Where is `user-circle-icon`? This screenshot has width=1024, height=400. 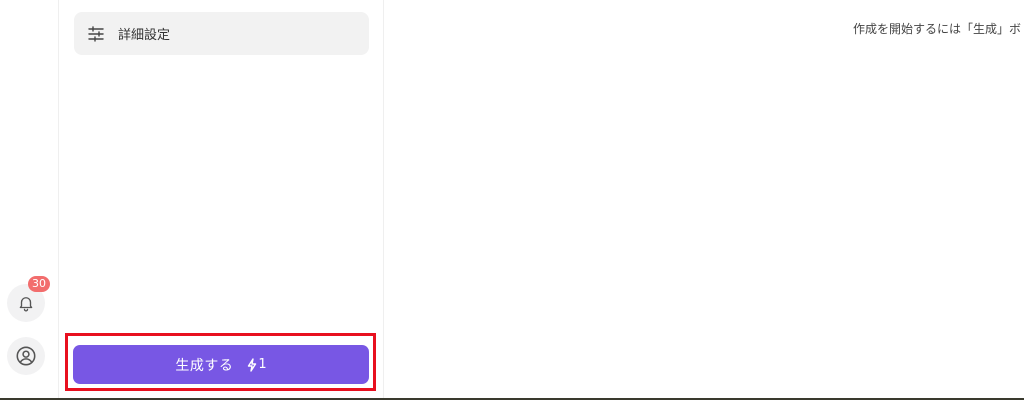 user-circle-icon is located at coordinates (26, 356).